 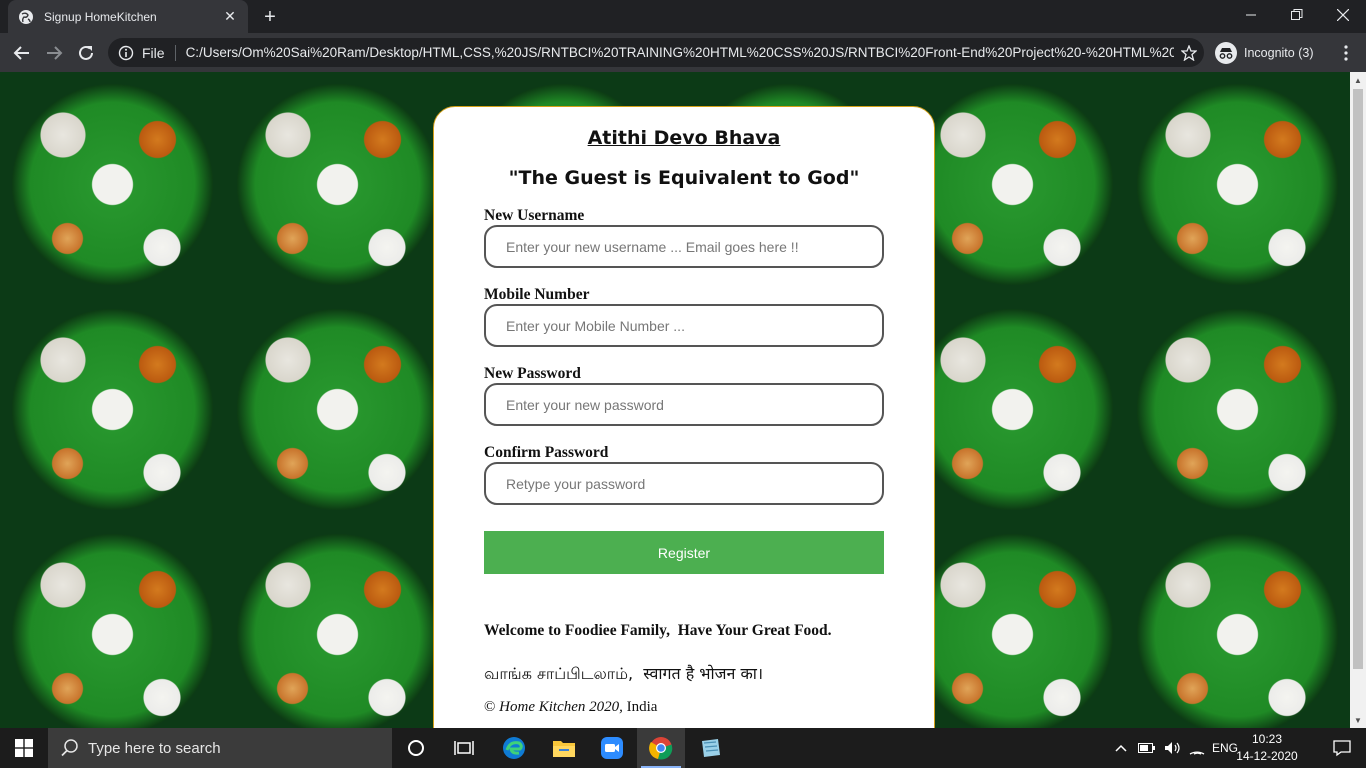 I want to click on register-button: Register, so click(x=684, y=552).